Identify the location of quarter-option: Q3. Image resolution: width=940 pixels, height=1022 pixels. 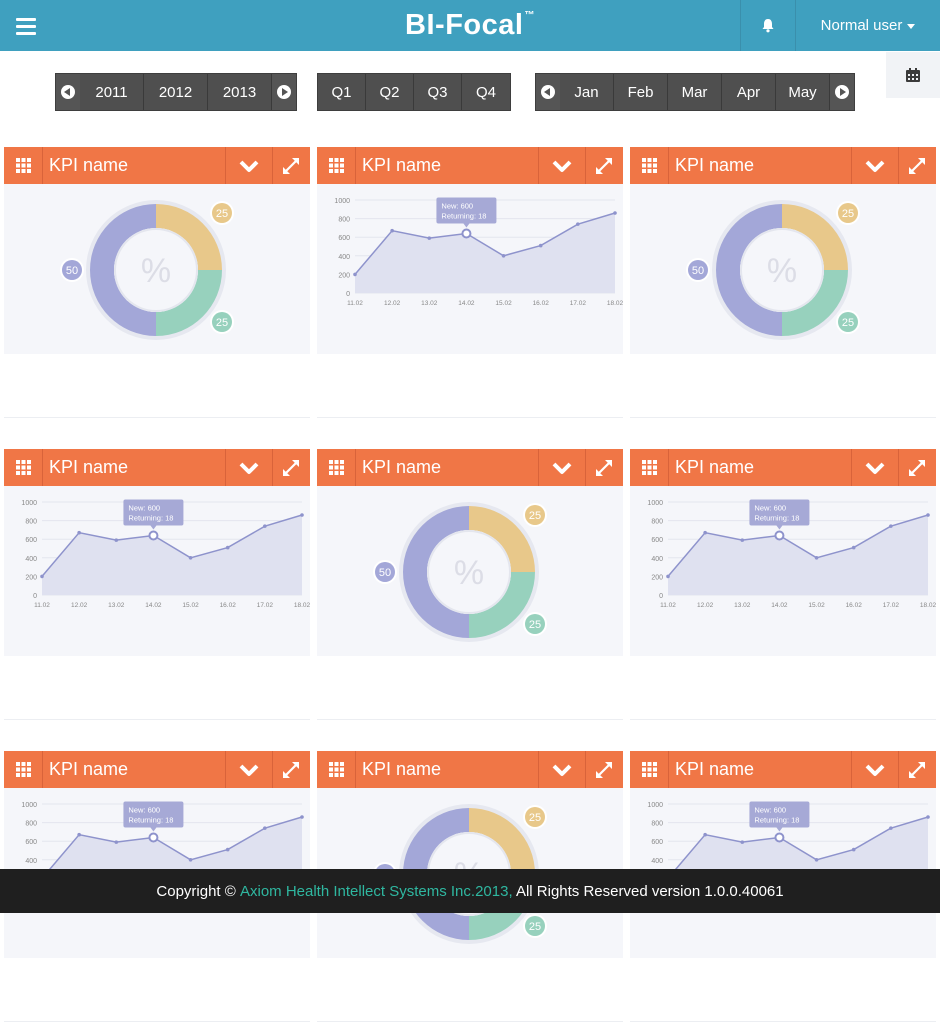
(438, 92).